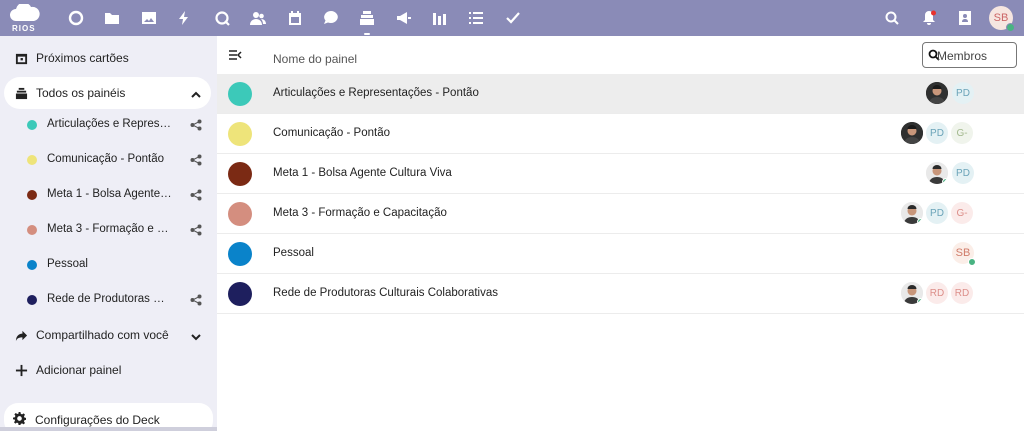 This screenshot has width=1024, height=431. I want to click on sidebar-board-item: Pessoal, so click(115, 265).